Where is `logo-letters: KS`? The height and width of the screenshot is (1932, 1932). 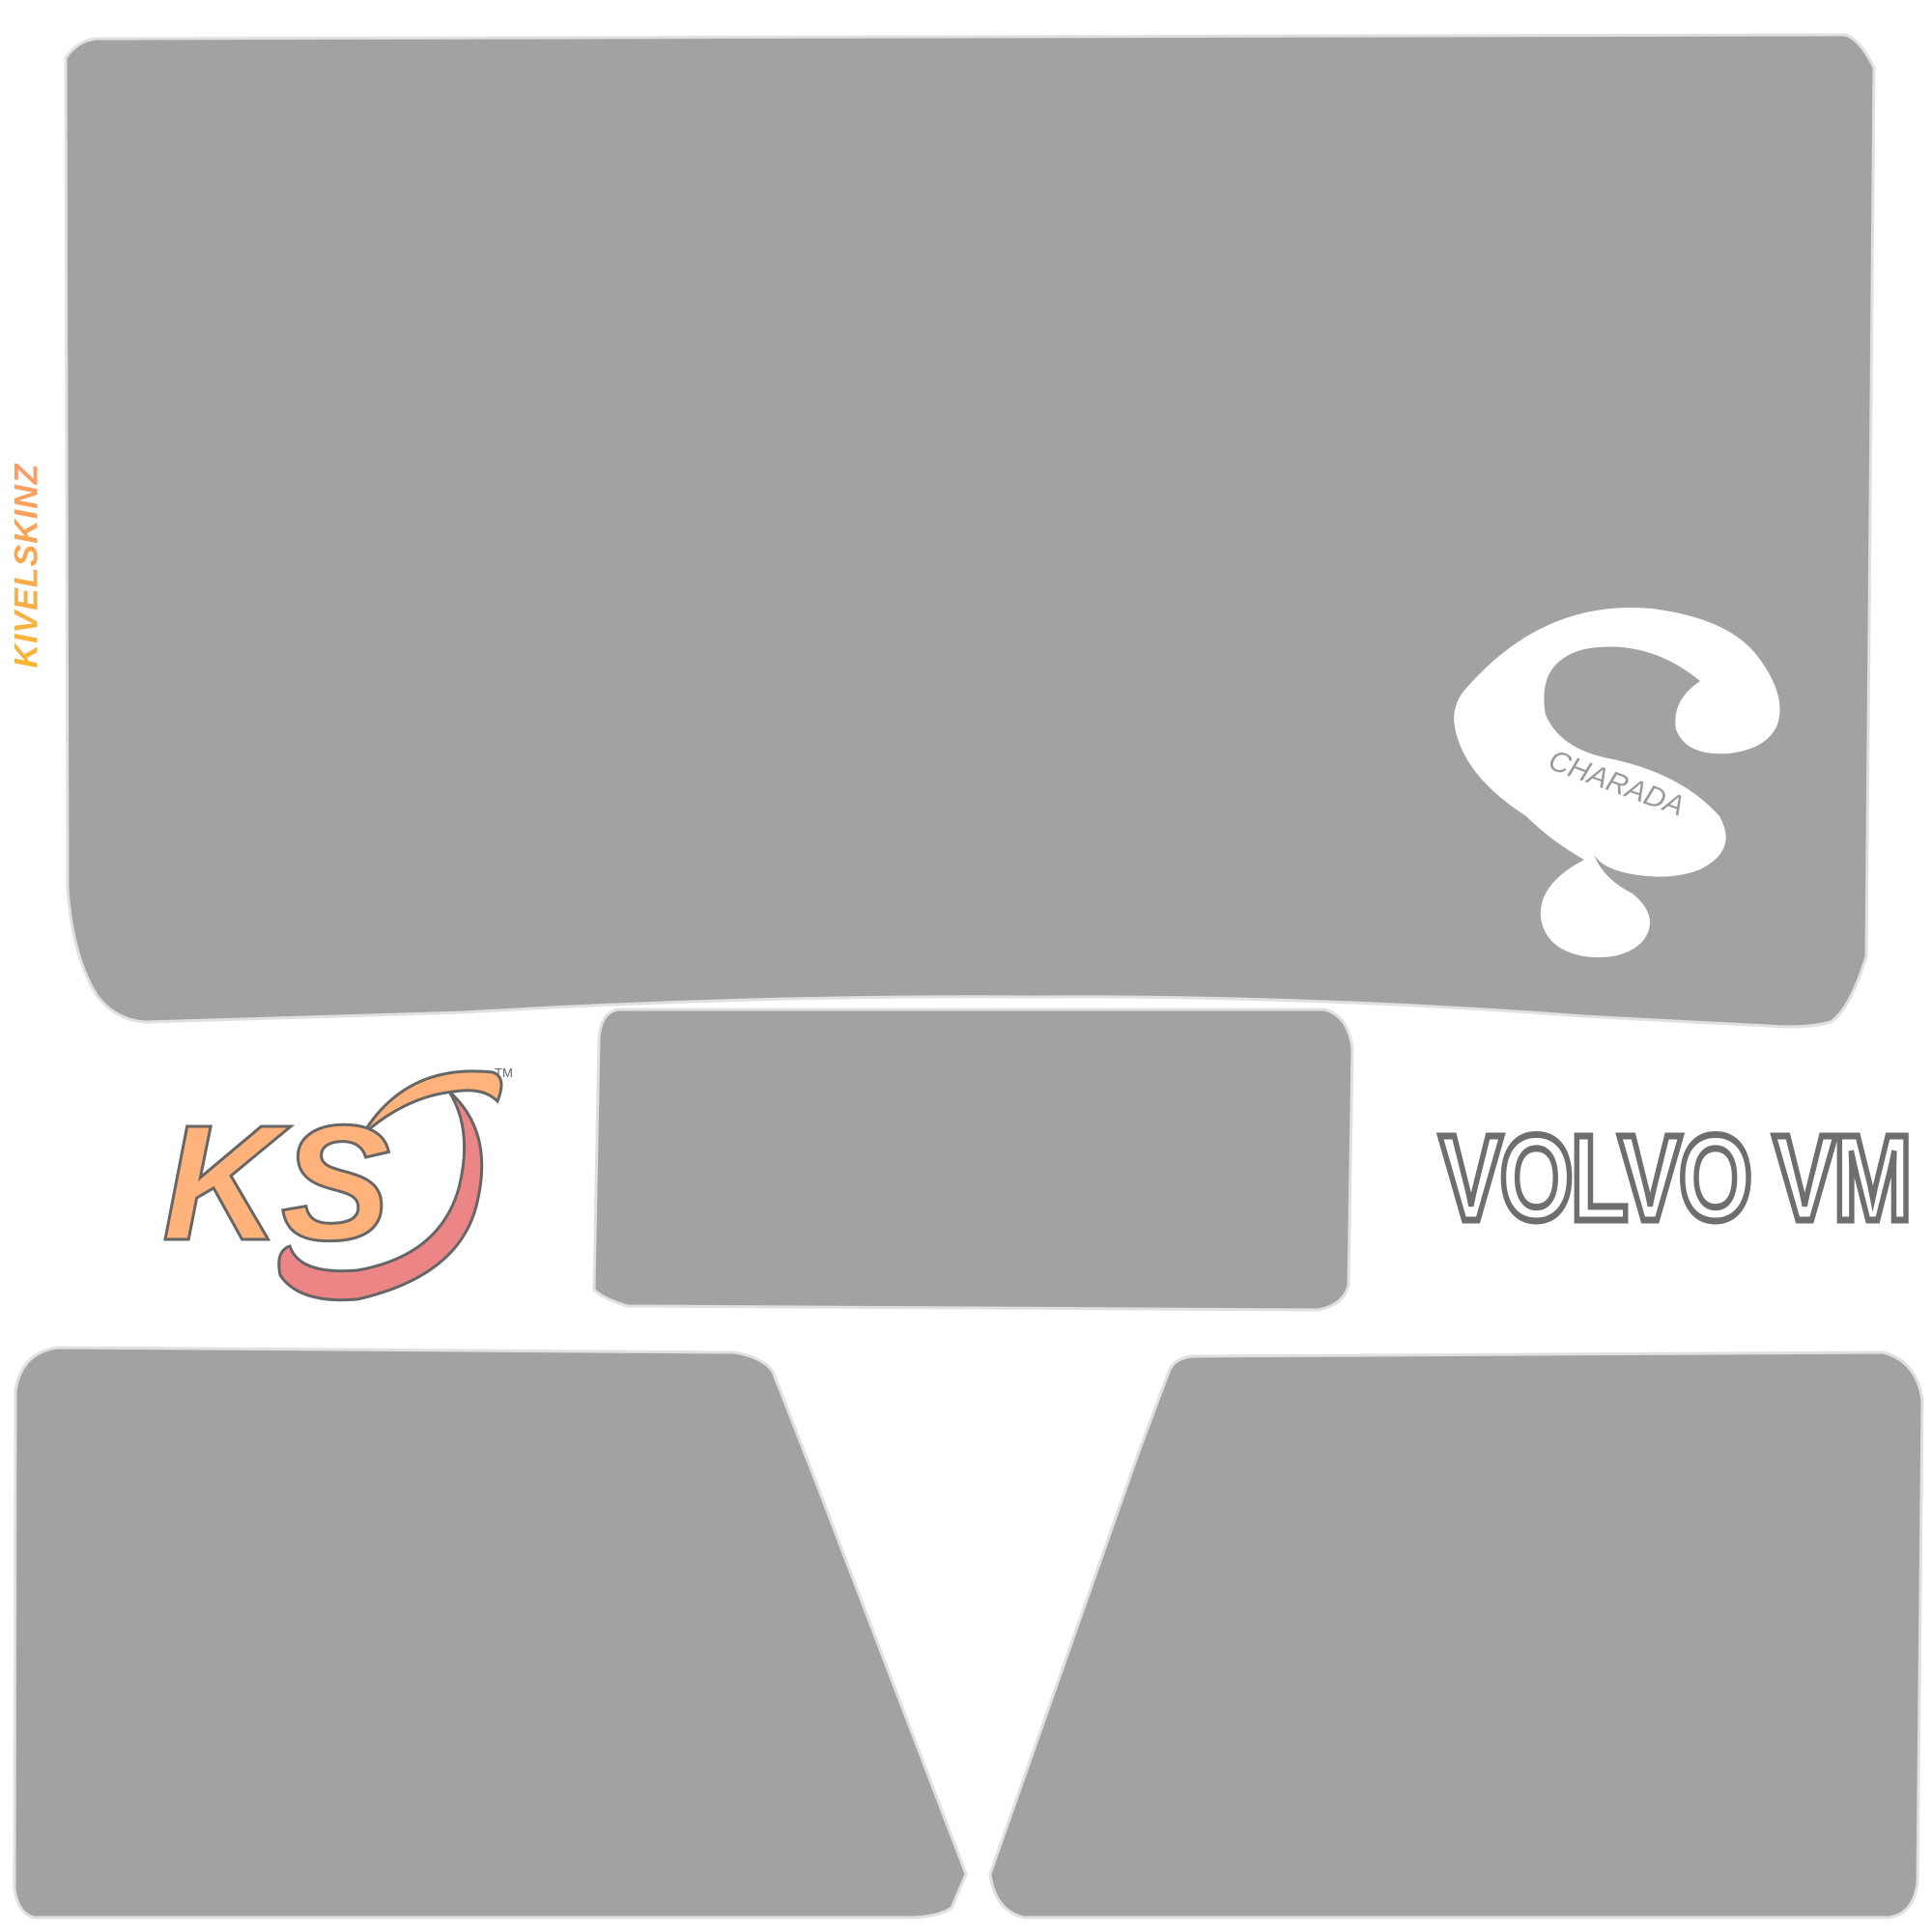 logo-letters: KS is located at coordinates (276, 1183).